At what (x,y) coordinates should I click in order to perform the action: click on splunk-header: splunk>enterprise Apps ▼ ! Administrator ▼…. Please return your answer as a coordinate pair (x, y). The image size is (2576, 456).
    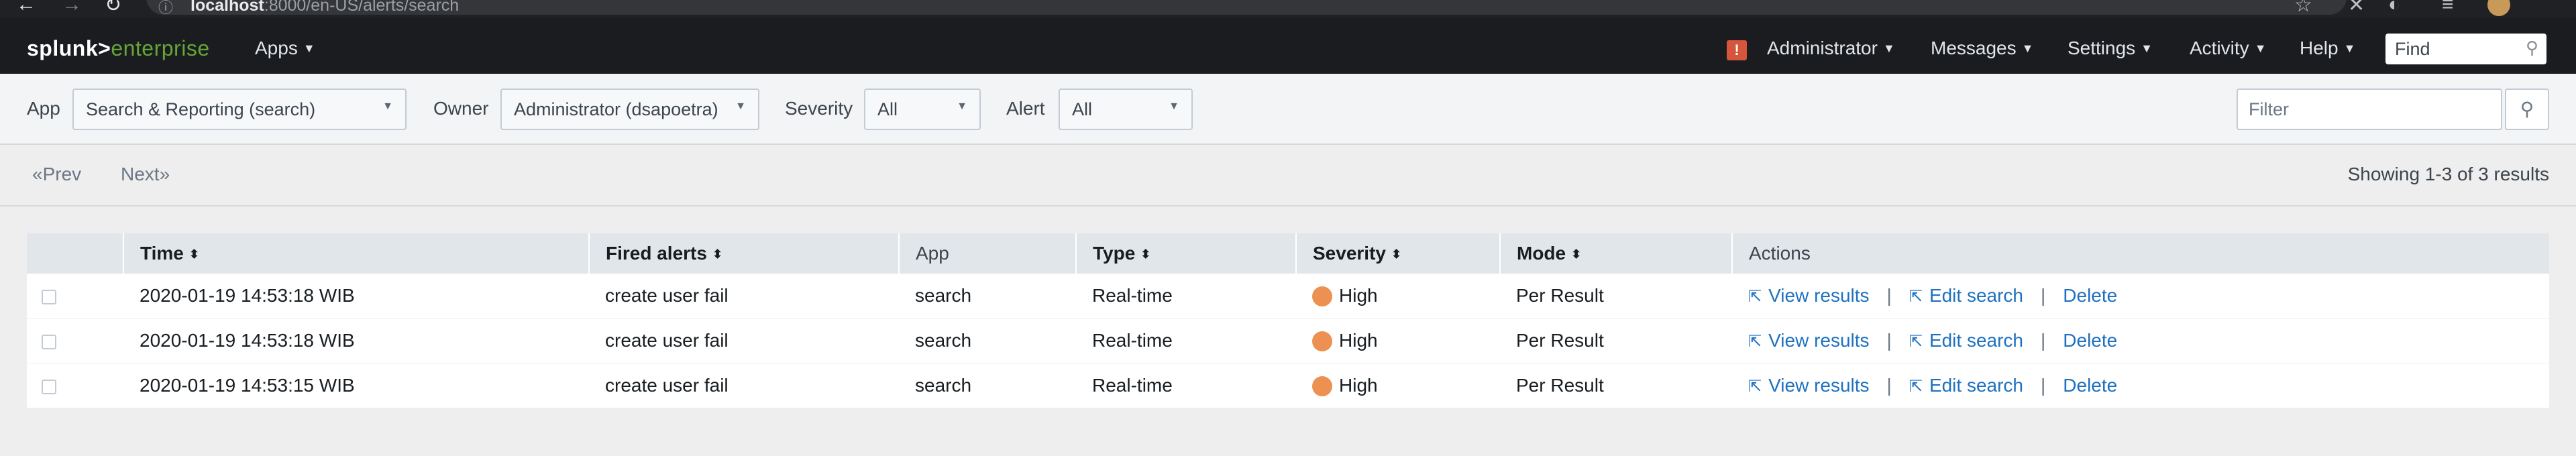
    Looking at the image, I should click on (1288, 45).